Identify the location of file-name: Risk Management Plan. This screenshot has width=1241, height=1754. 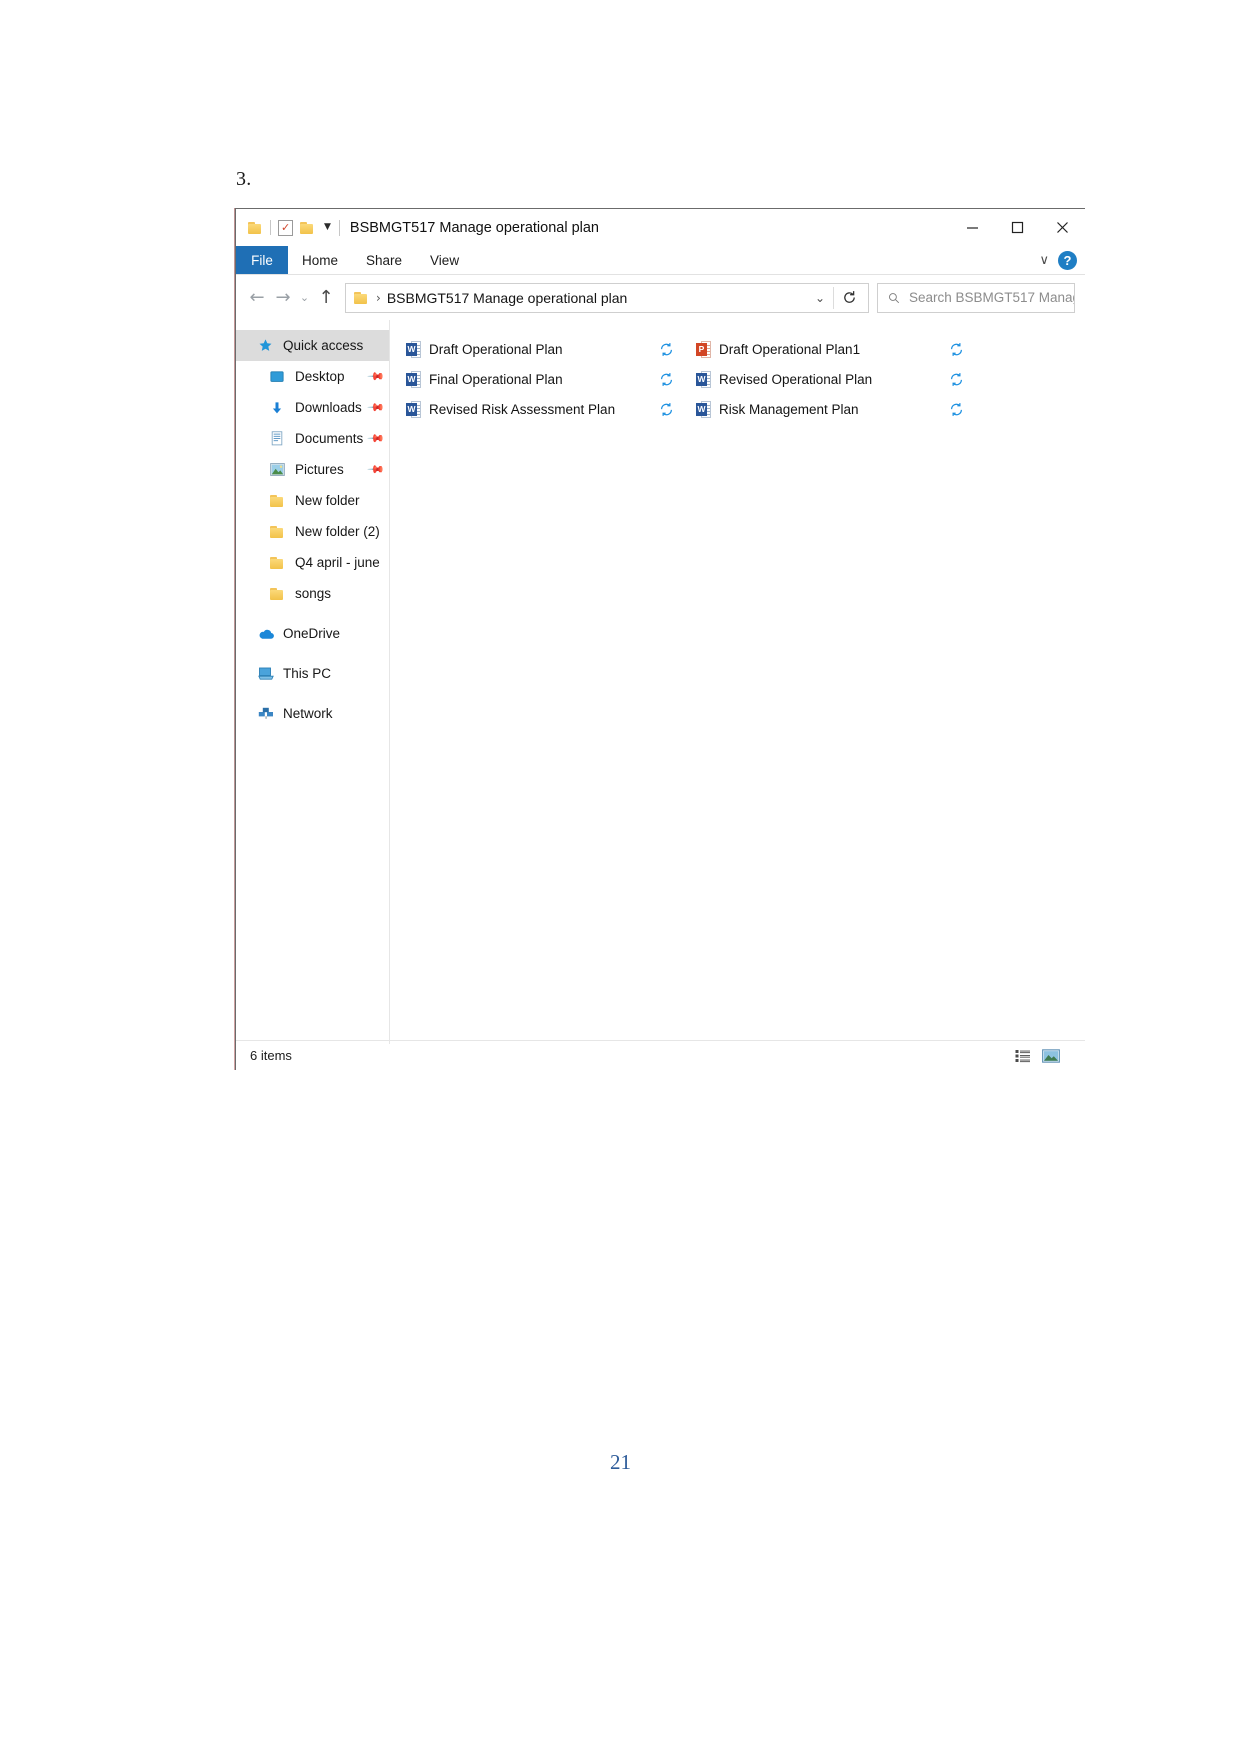
(789, 409).